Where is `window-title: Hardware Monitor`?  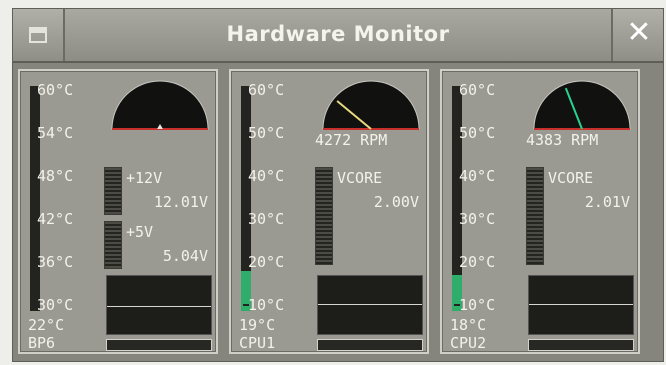
window-title: Hardware Monitor is located at coordinates (338, 34).